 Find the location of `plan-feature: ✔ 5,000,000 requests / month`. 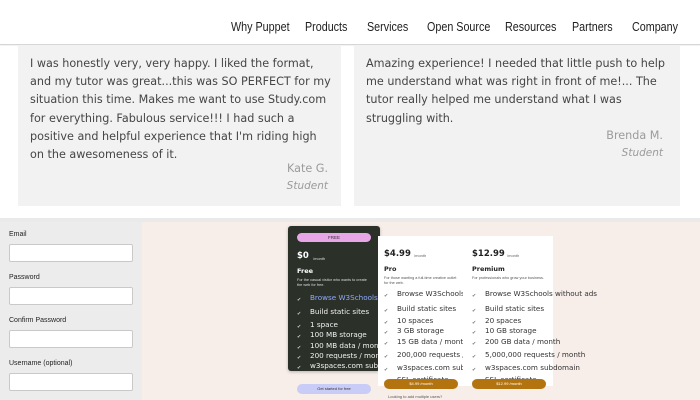

plan-feature: ✔ 5,000,000 requests / month is located at coordinates (528, 356).